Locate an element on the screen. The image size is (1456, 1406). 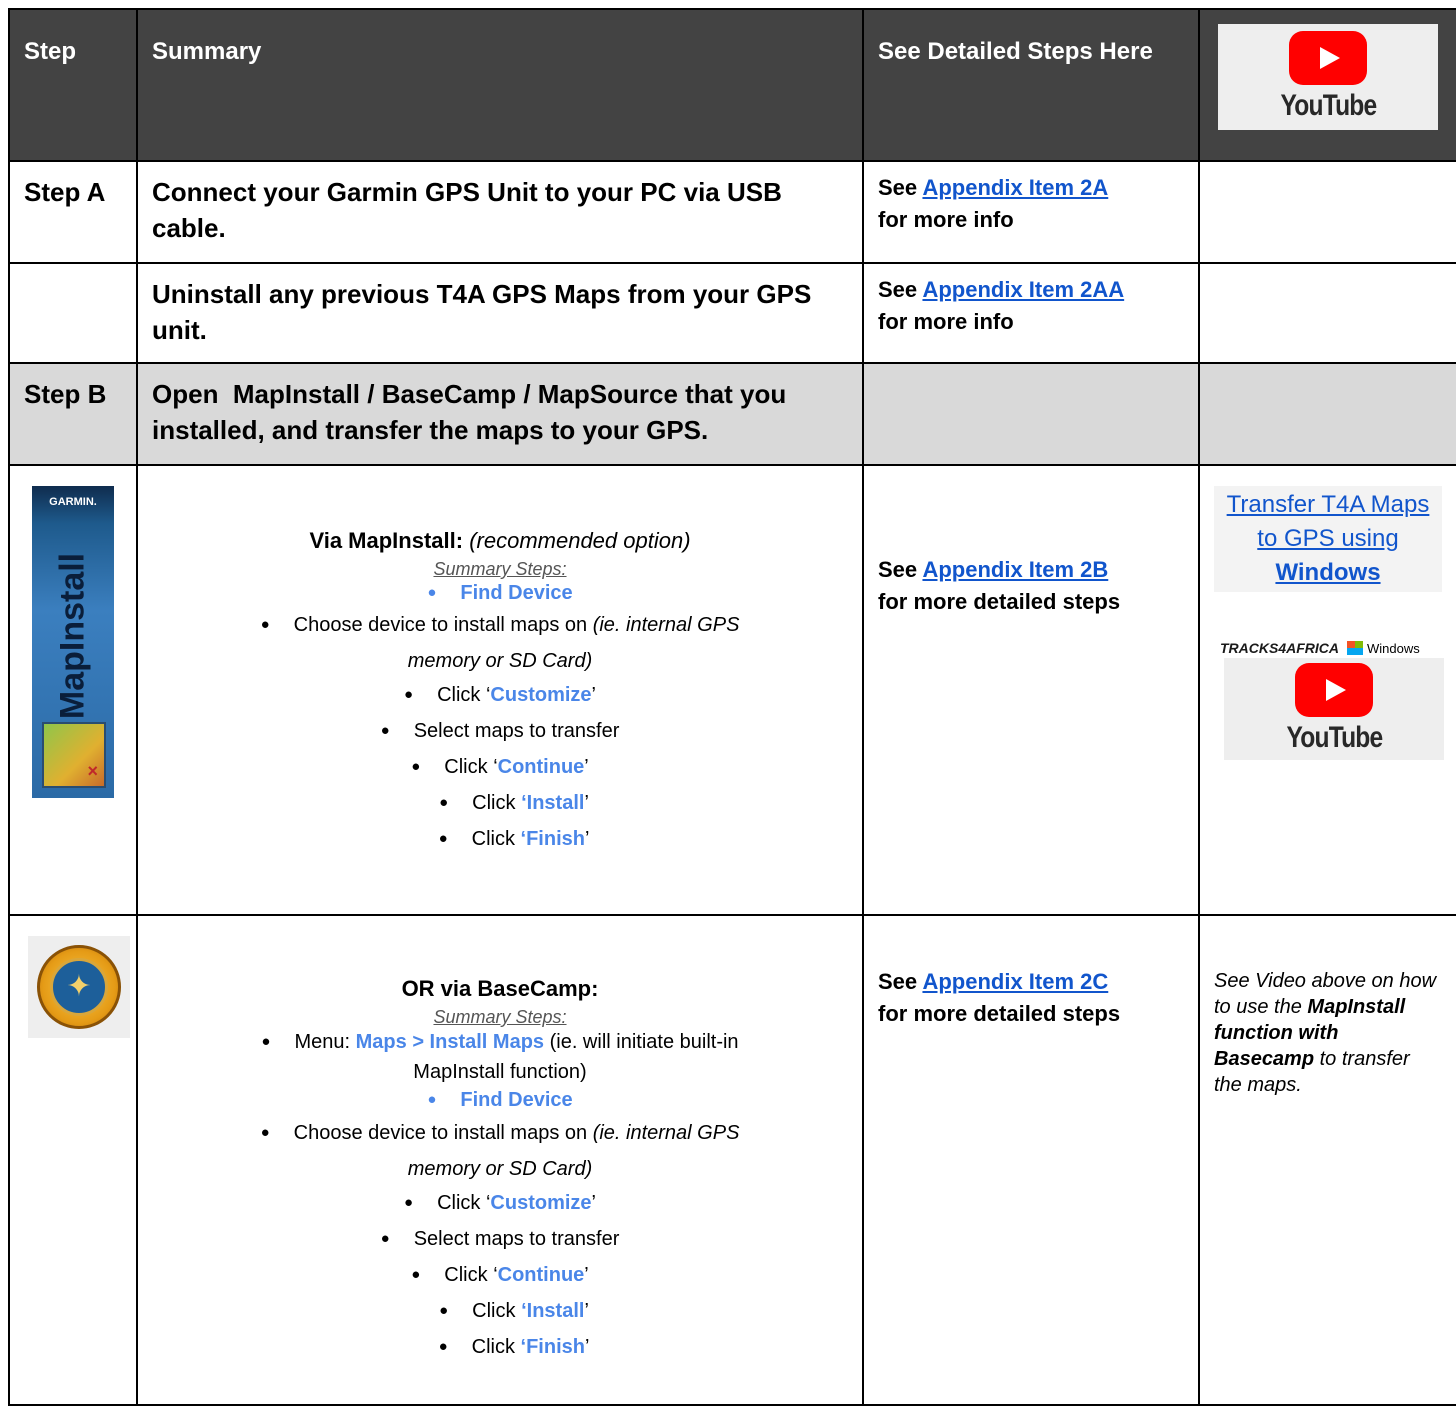
youtube-video-thumbnail: YouTube is located at coordinates (1334, 709).